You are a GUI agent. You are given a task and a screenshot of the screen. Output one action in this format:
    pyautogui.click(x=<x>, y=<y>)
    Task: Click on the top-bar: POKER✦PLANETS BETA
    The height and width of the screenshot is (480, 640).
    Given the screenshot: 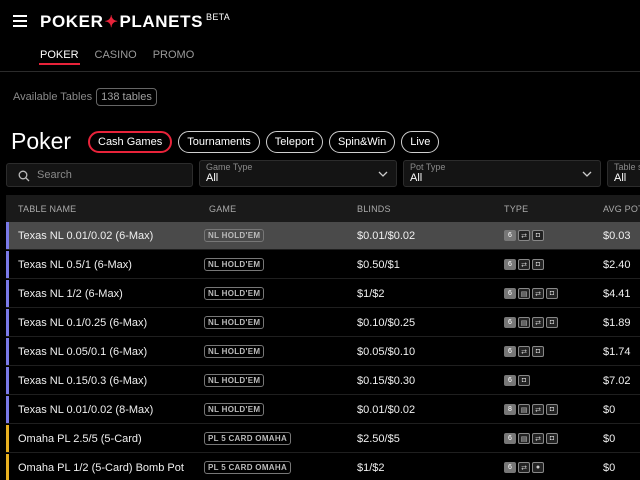 What is the action you would take?
    pyautogui.click(x=320, y=22)
    